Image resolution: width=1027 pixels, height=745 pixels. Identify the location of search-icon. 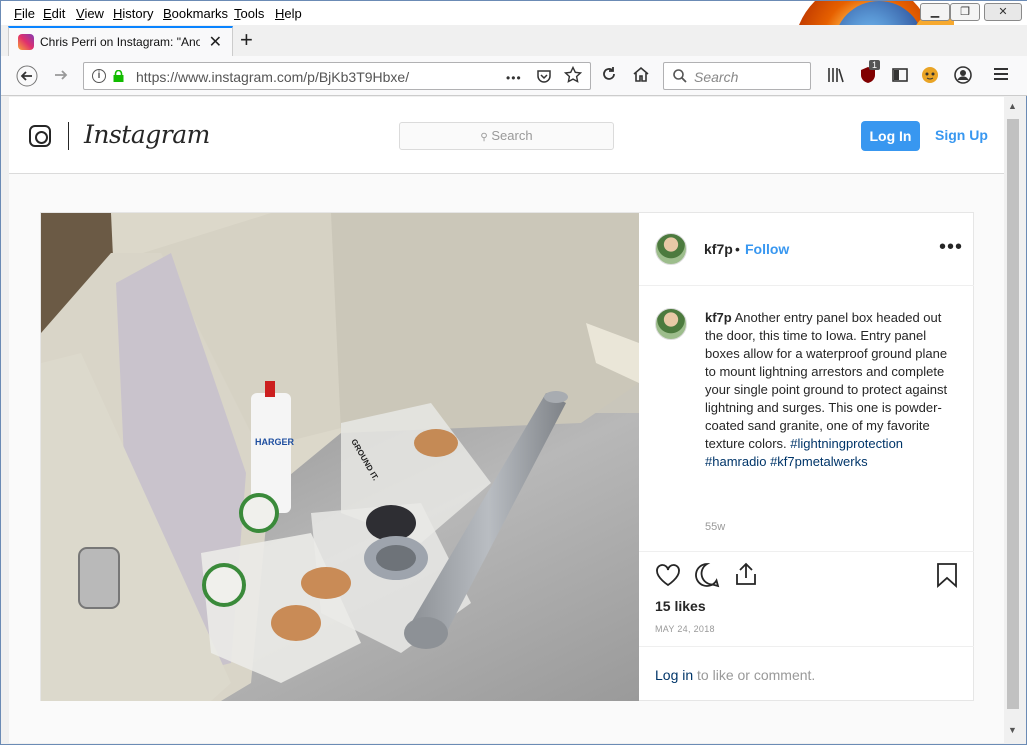
(680, 76).